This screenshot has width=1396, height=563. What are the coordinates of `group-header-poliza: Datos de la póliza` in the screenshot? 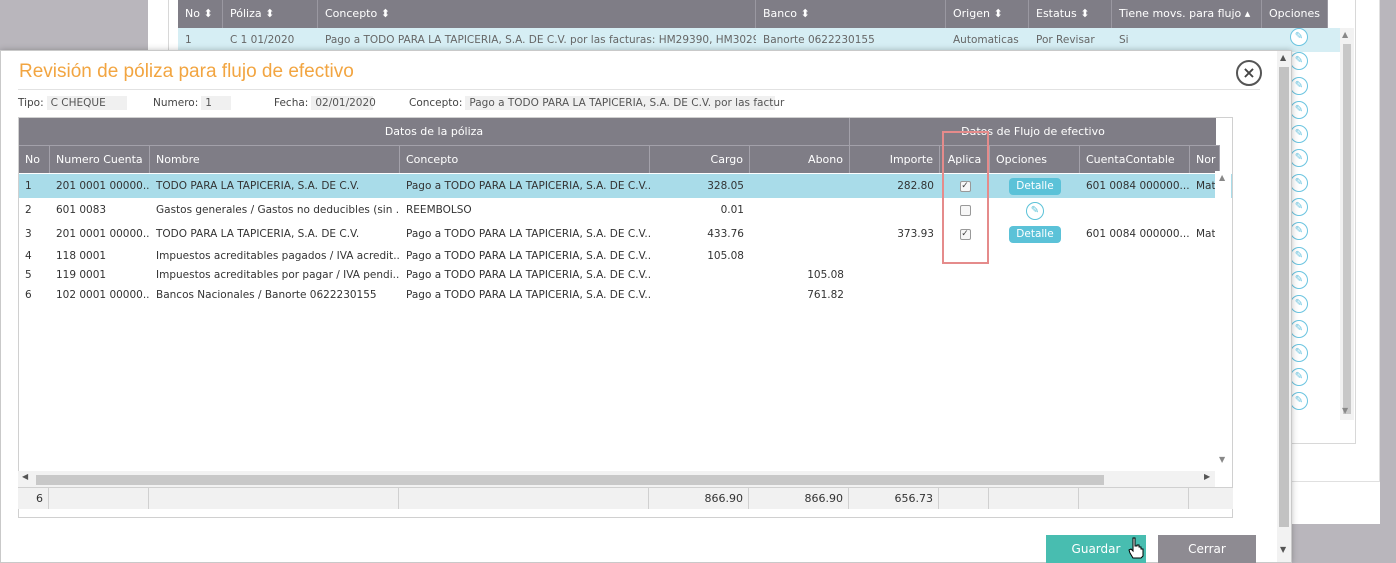 It's located at (434, 131).